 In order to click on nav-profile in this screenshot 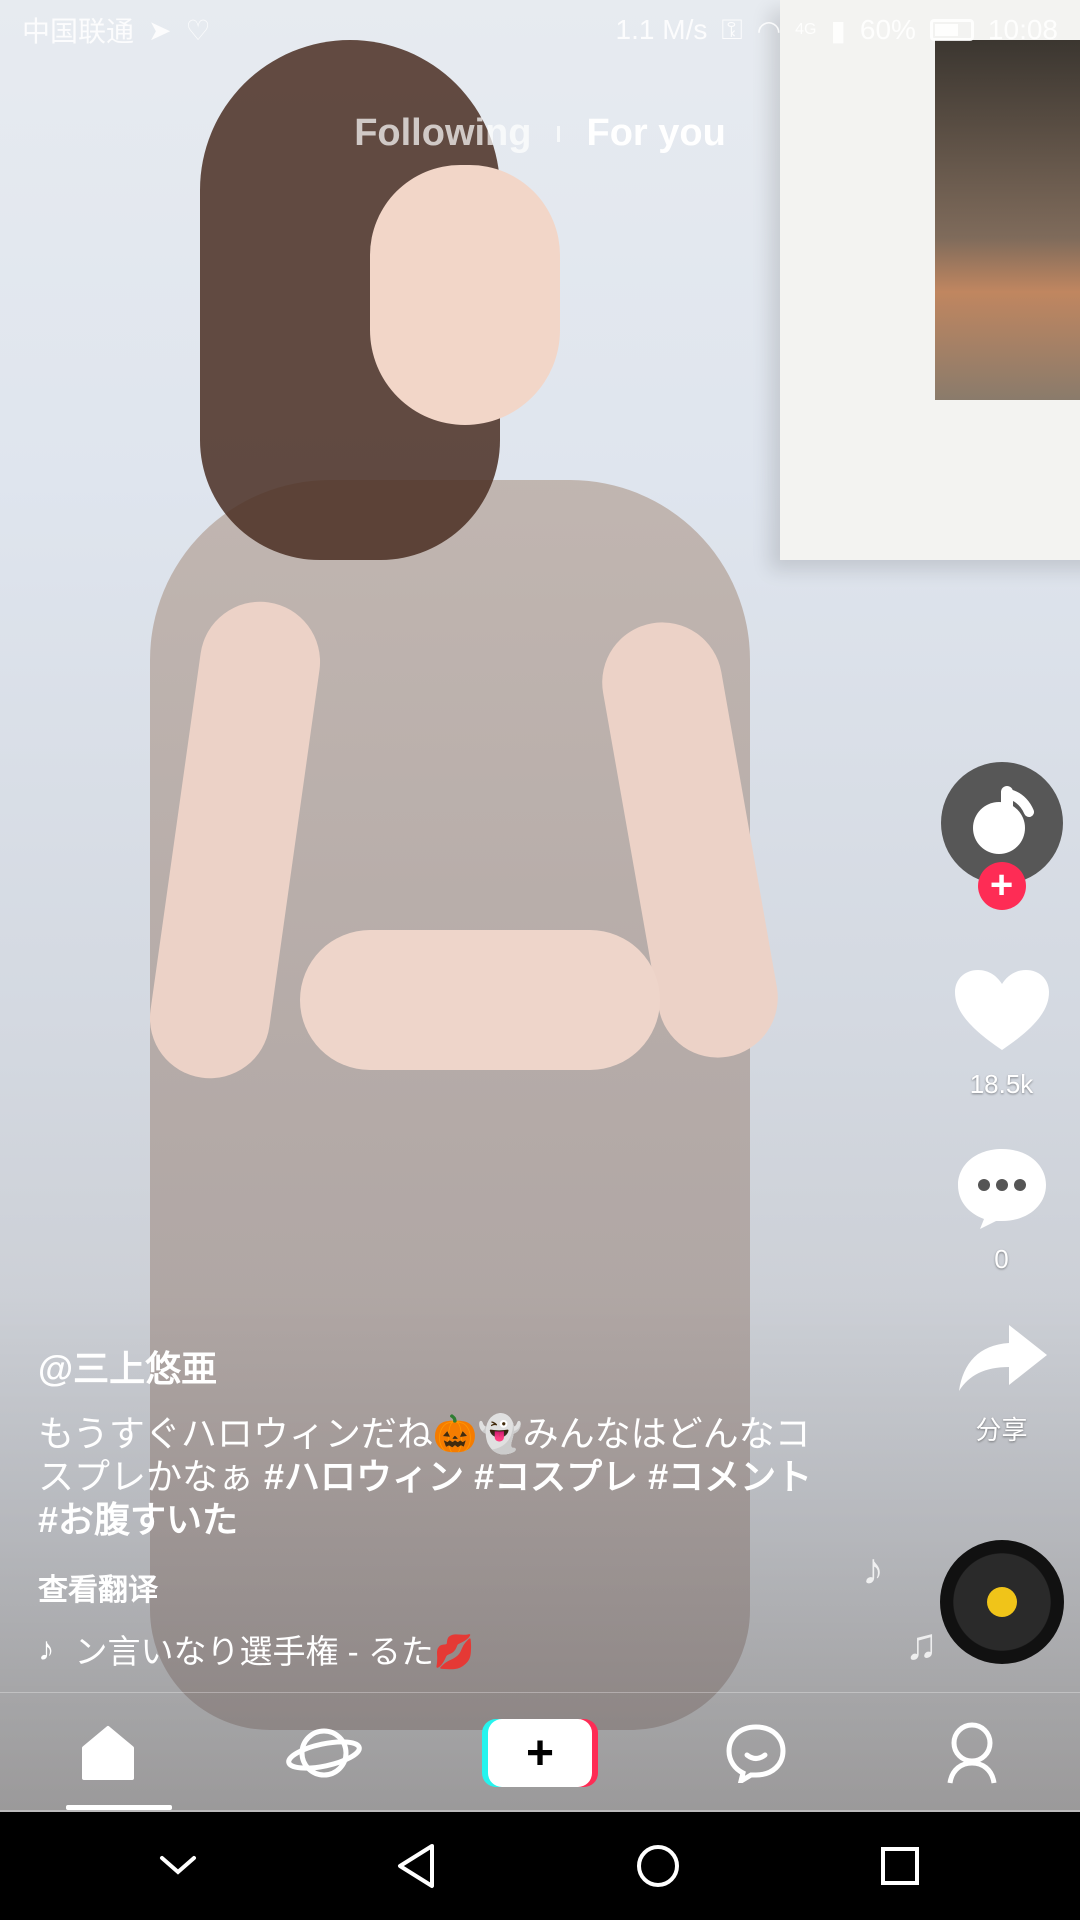, I will do `click(972, 1753)`.